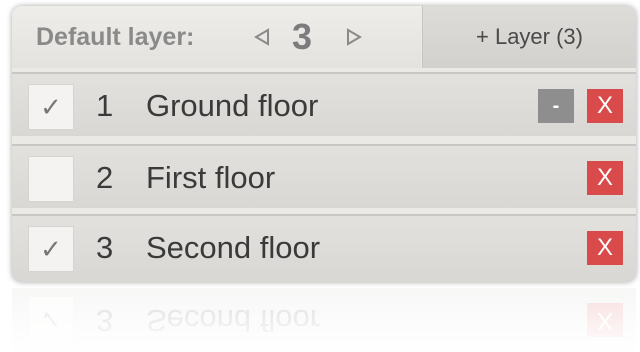 The width and height of the screenshot is (640, 352). Describe the element at coordinates (51, 179) in the screenshot. I see `layer-visibility-checkbox` at that location.